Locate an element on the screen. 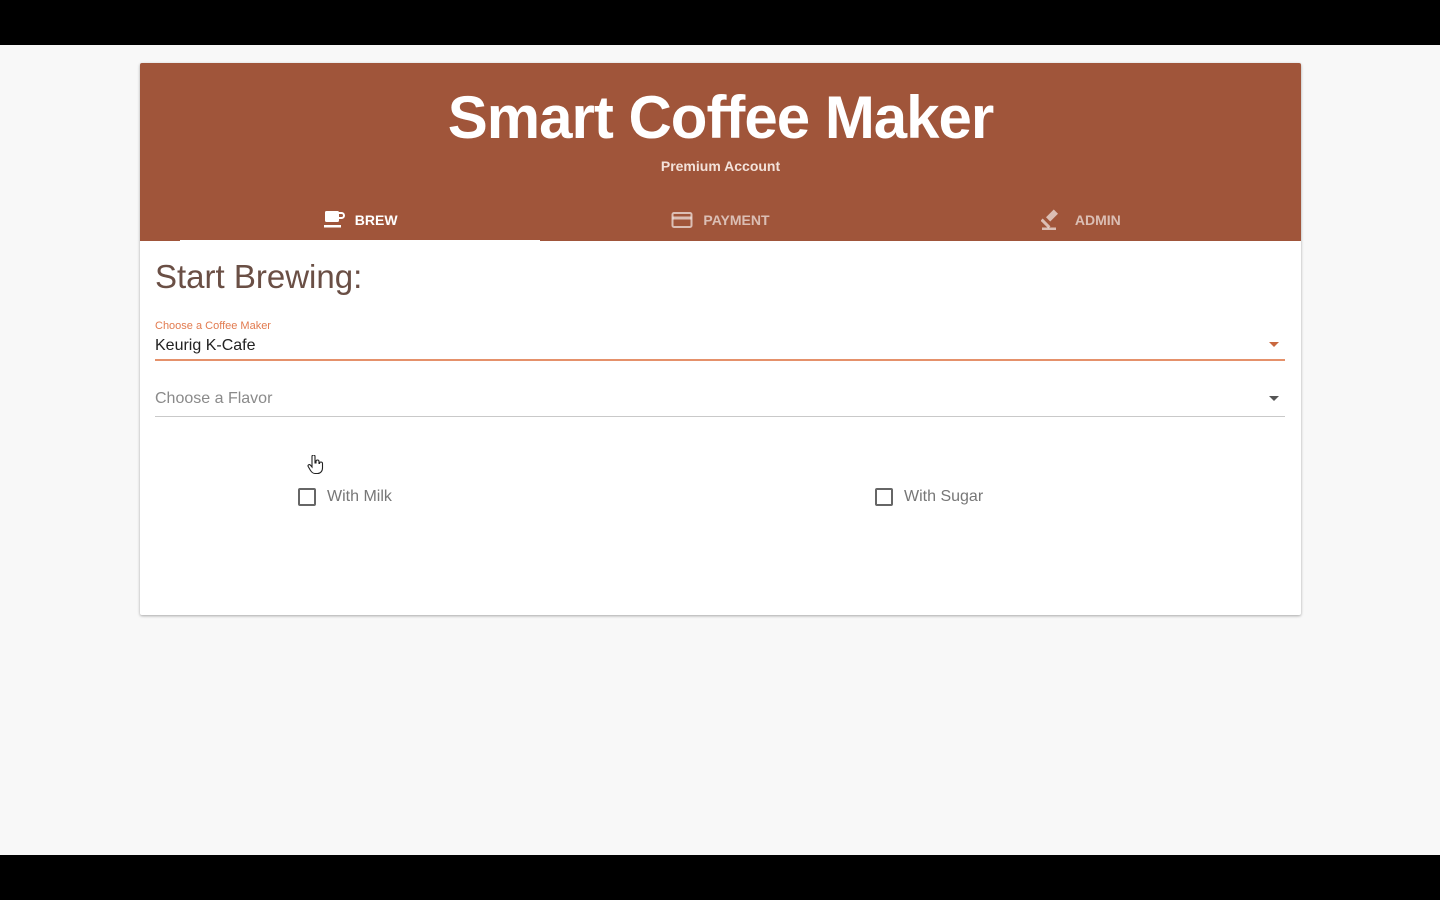  gavel-icon is located at coordinates (1052, 220).